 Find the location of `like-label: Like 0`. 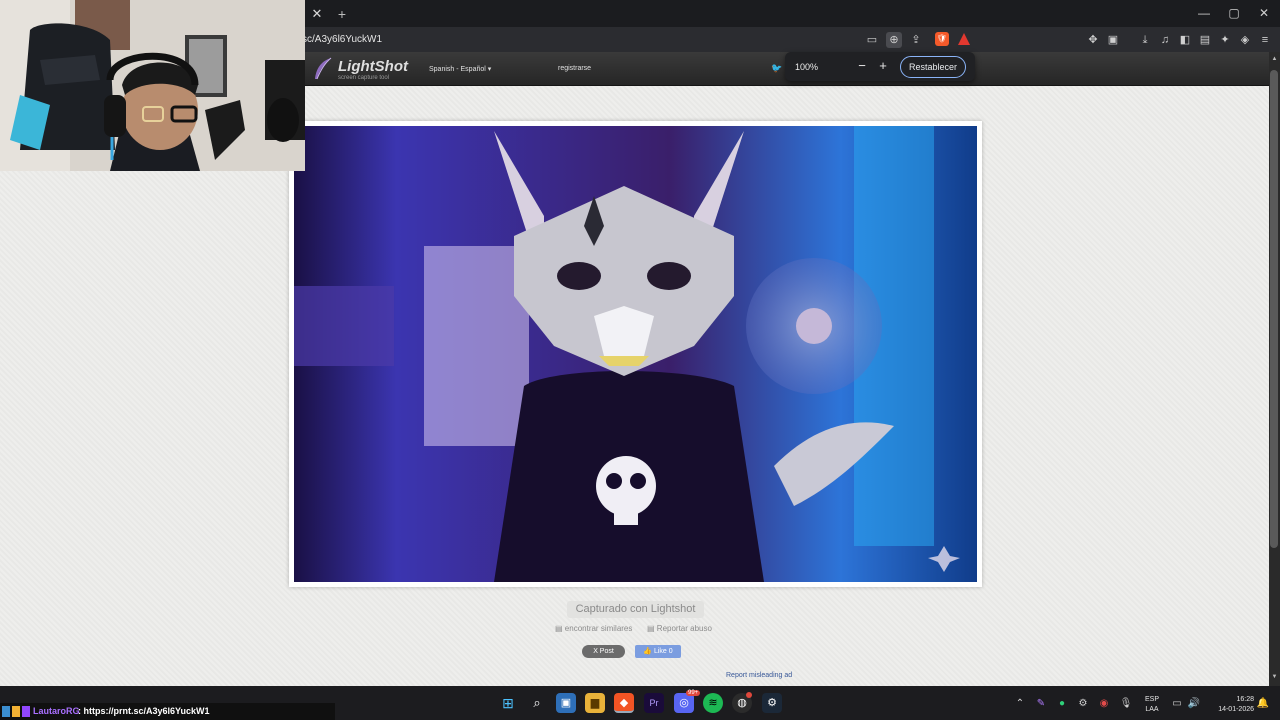

like-label: Like 0 is located at coordinates (663, 651).